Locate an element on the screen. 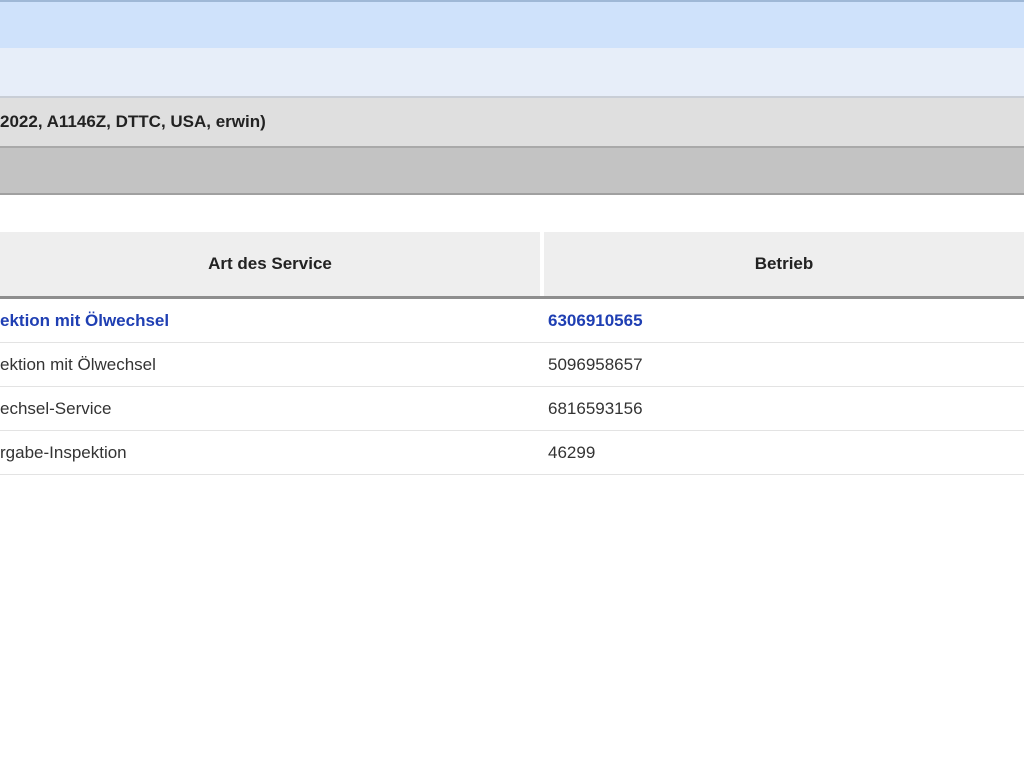 The image size is (1024, 768). section-header-bar is located at coordinates (512, 171).